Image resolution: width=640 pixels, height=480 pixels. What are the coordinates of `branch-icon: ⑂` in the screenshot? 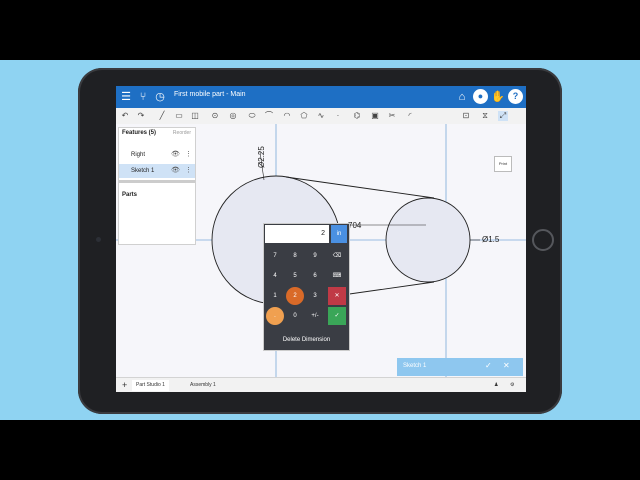 It's located at (143, 97).